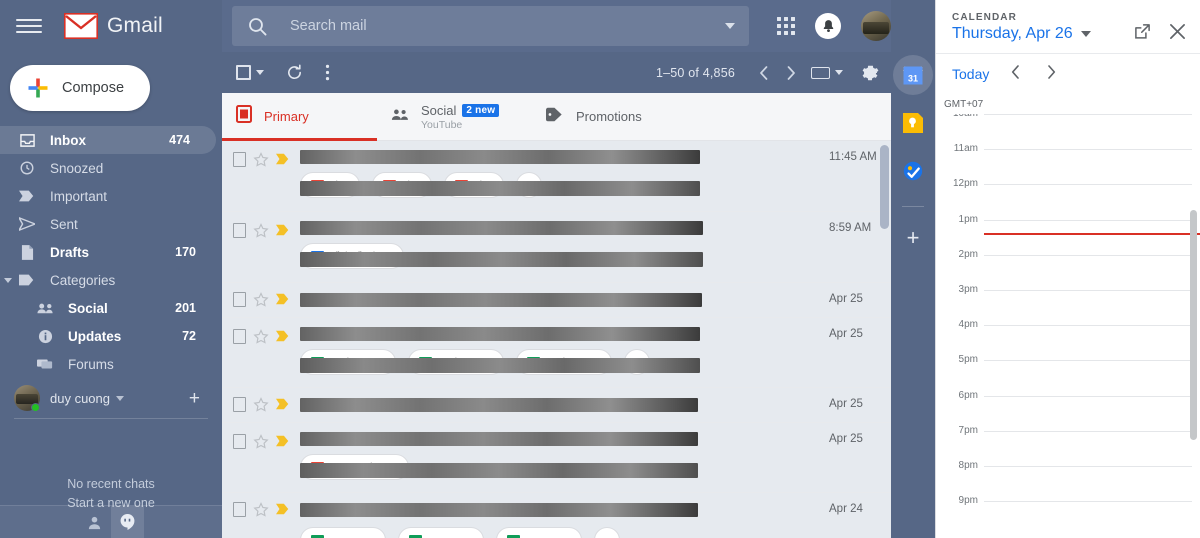 The image size is (1200, 538). Describe the element at coordinates (1051, 73) in the screenshot. I see `calendar-next-button` at that location.